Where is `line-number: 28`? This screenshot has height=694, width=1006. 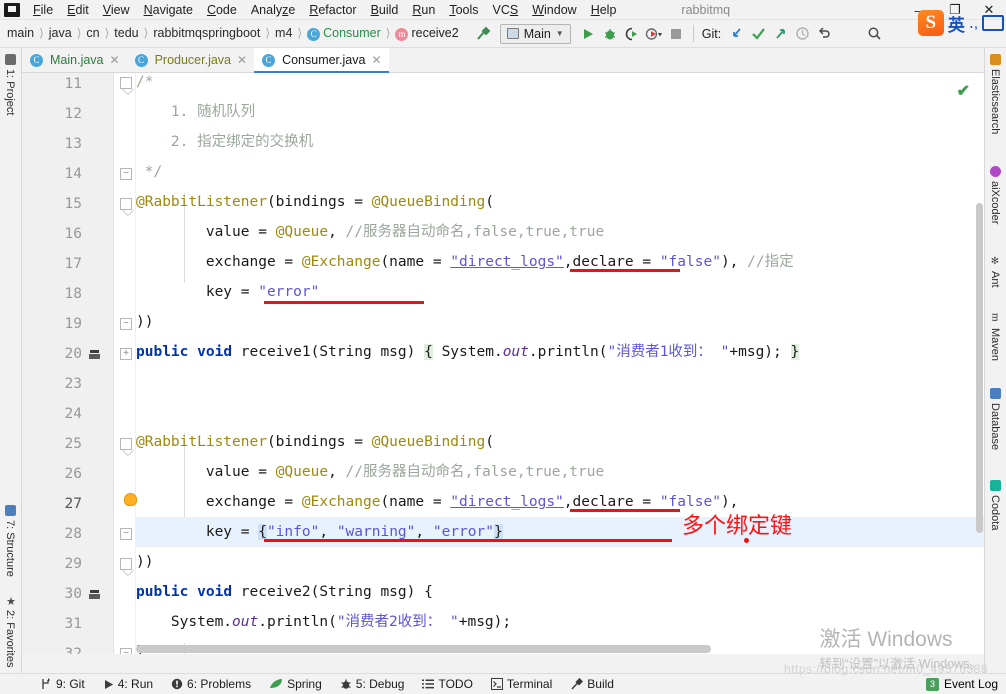
line-number: 28 is located at coordinates (73, 534).